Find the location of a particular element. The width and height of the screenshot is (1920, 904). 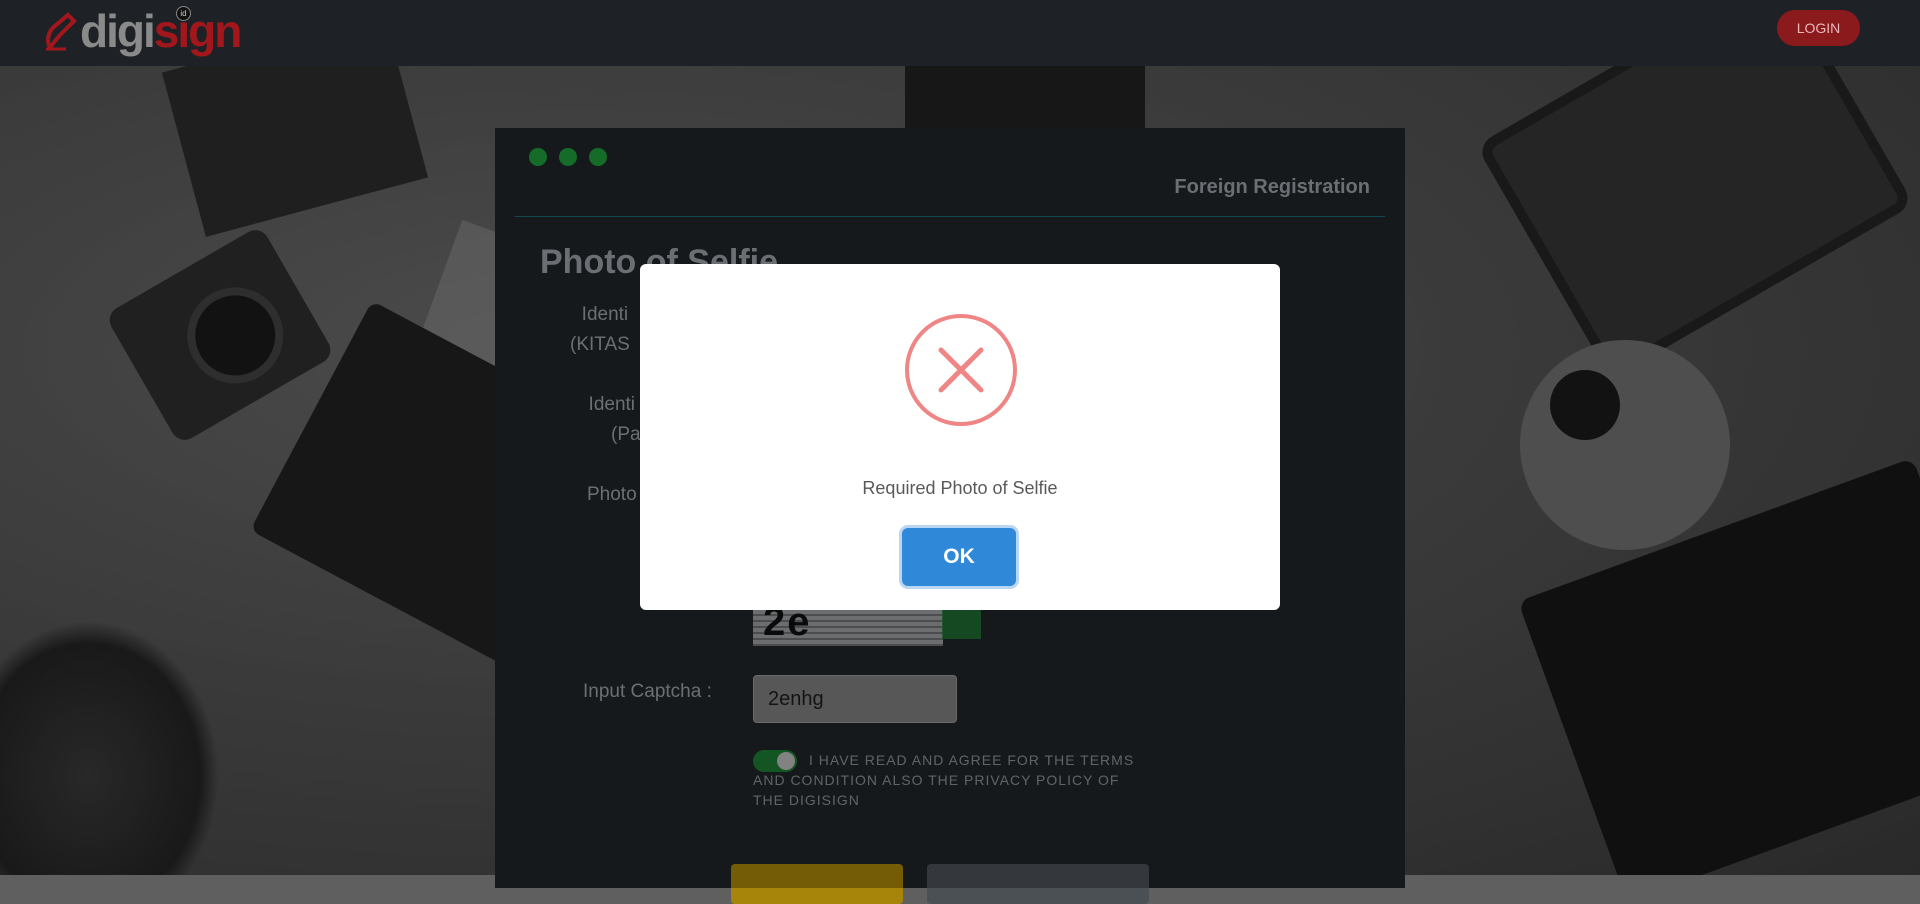

digisign-logo: digisign is located at coordinates (143, 31).